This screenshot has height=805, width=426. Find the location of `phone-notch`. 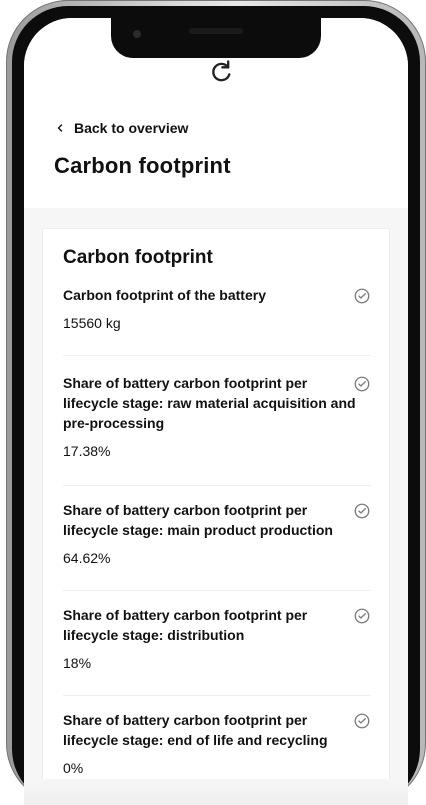

phone-notch is located at coordinates (216, 38).